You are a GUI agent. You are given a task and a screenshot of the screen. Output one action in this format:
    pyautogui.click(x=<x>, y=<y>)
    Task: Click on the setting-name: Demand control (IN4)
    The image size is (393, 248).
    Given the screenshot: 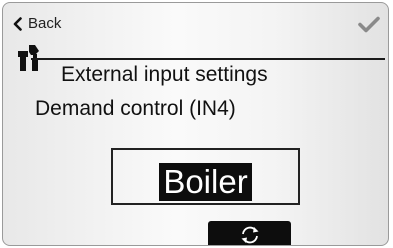 What is the action you would take?
    pyautogui.click(x=135, y=108)
    